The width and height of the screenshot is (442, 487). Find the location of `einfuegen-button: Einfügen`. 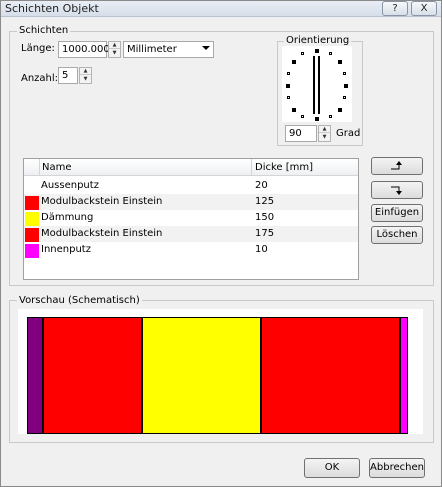

einfuegen-button: Einfügen is located at coordinates (397, 213).